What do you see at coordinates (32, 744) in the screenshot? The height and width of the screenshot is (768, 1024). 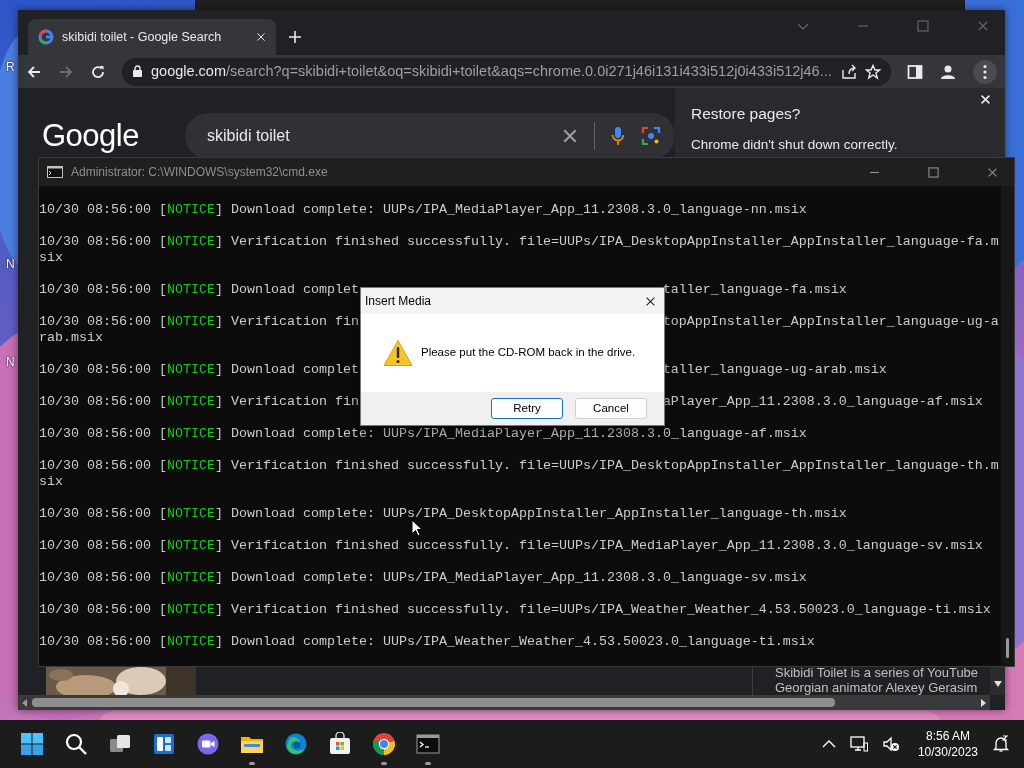 I see `start-icon` at bounding box center [32, 744].